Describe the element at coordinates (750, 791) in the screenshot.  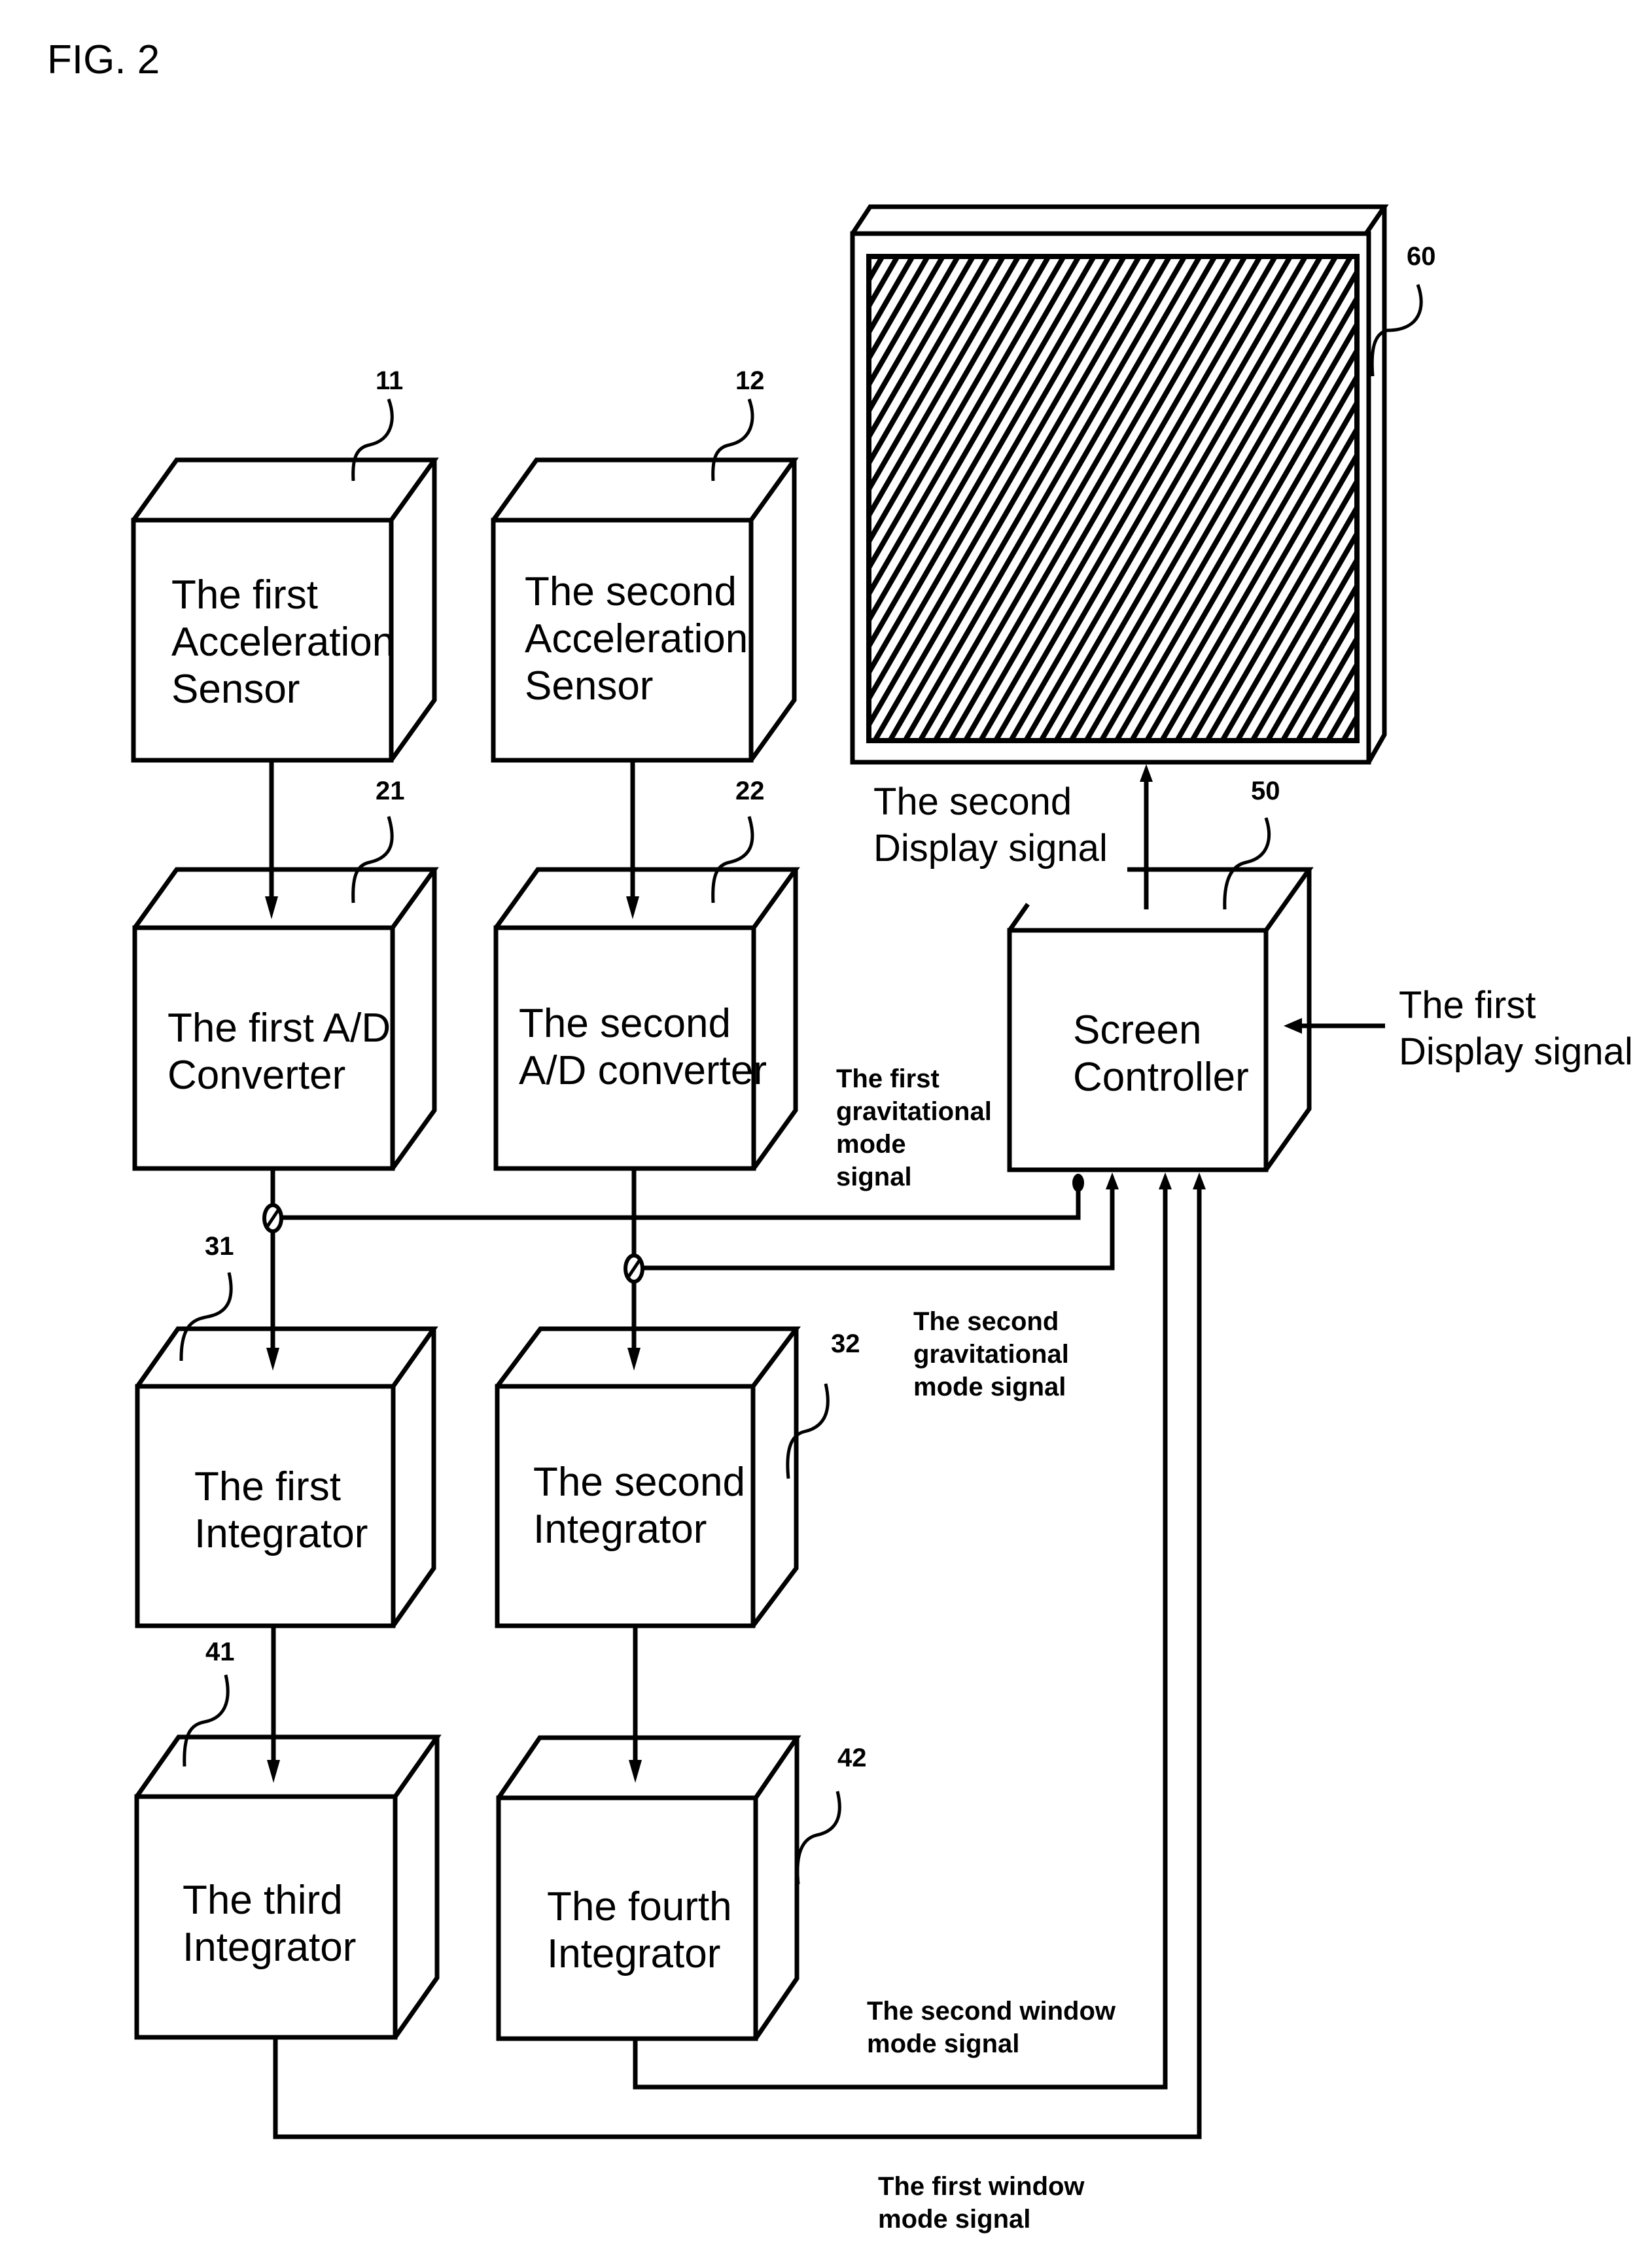
I see `ref-num-22: 22` at that location.